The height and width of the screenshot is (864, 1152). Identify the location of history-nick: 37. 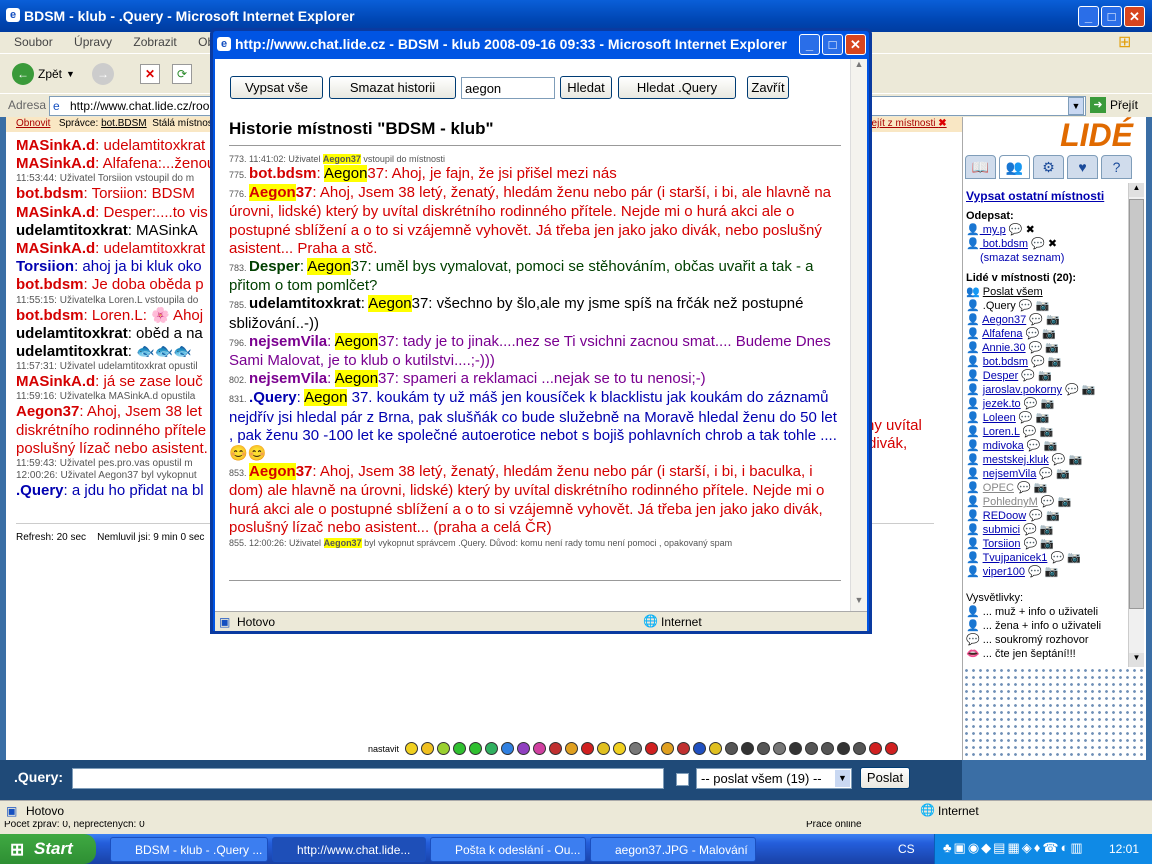
(304, 471).